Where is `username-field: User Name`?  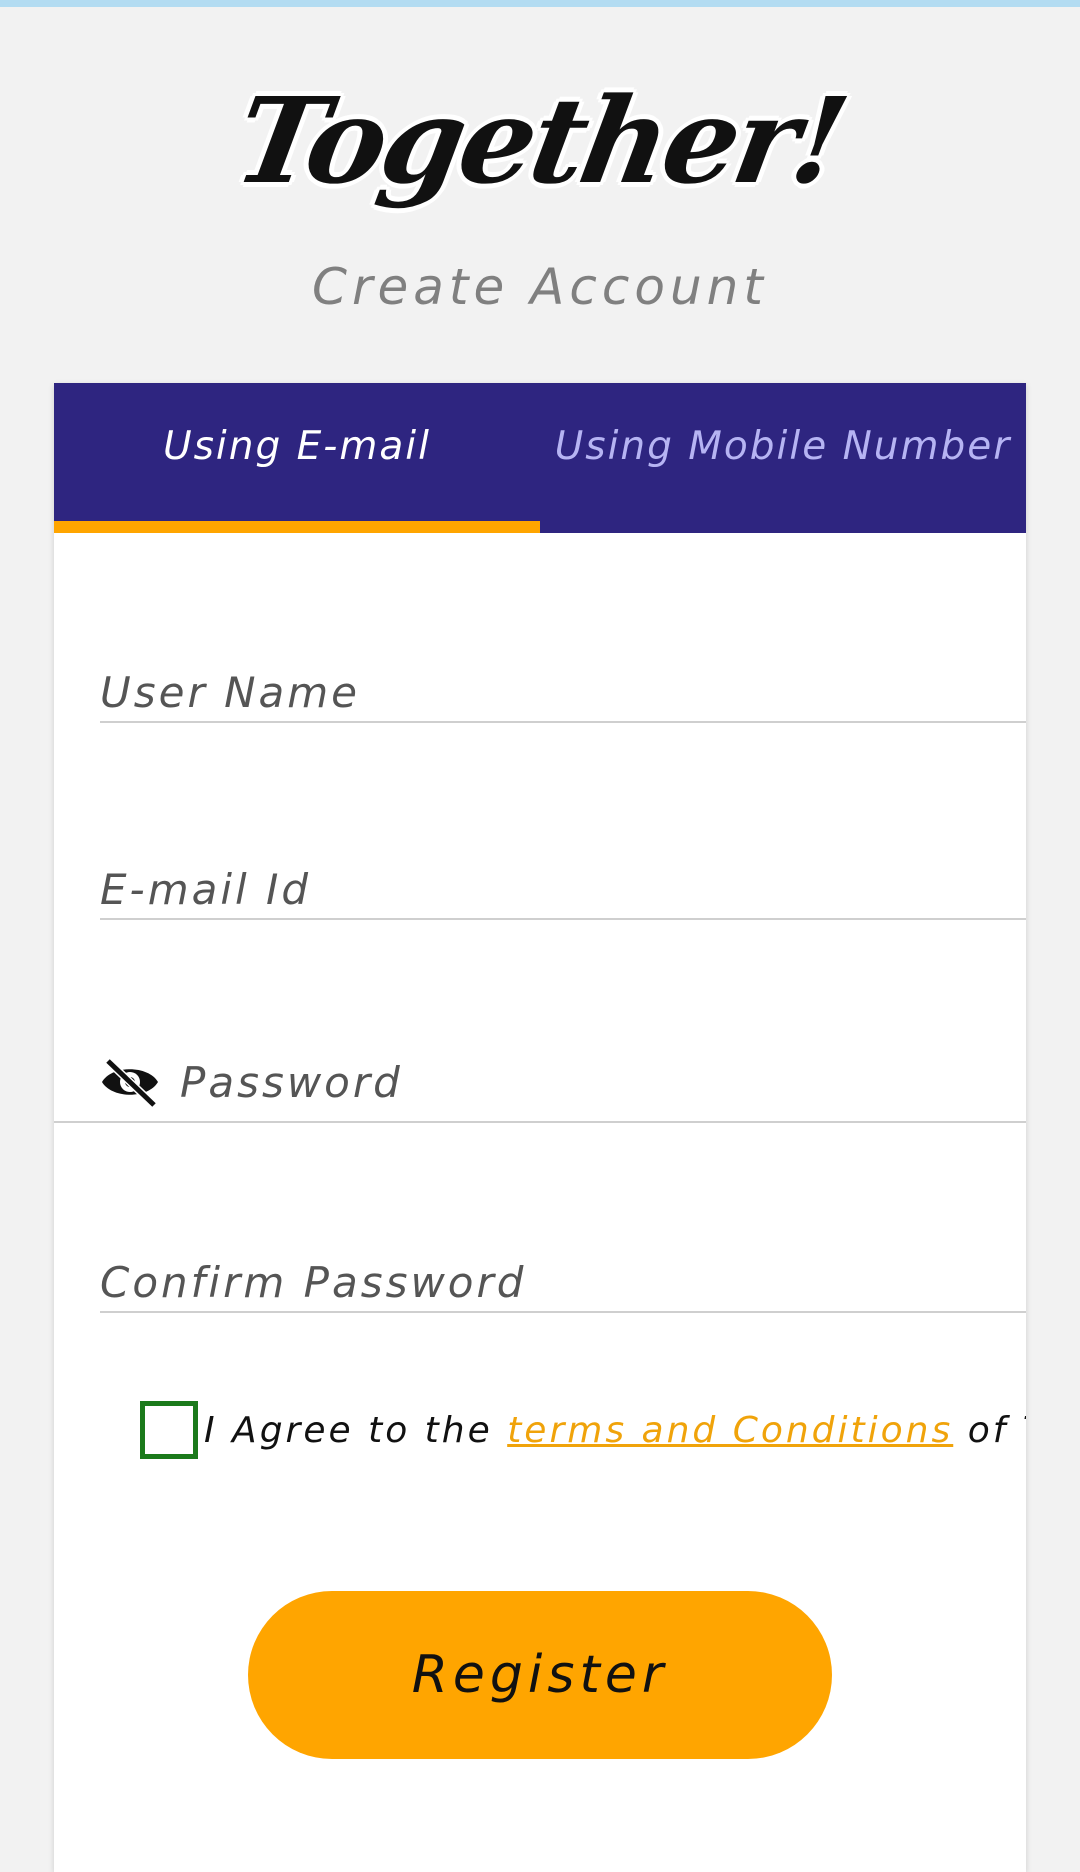 username-field: User Name is located at coordinates (563, 693).